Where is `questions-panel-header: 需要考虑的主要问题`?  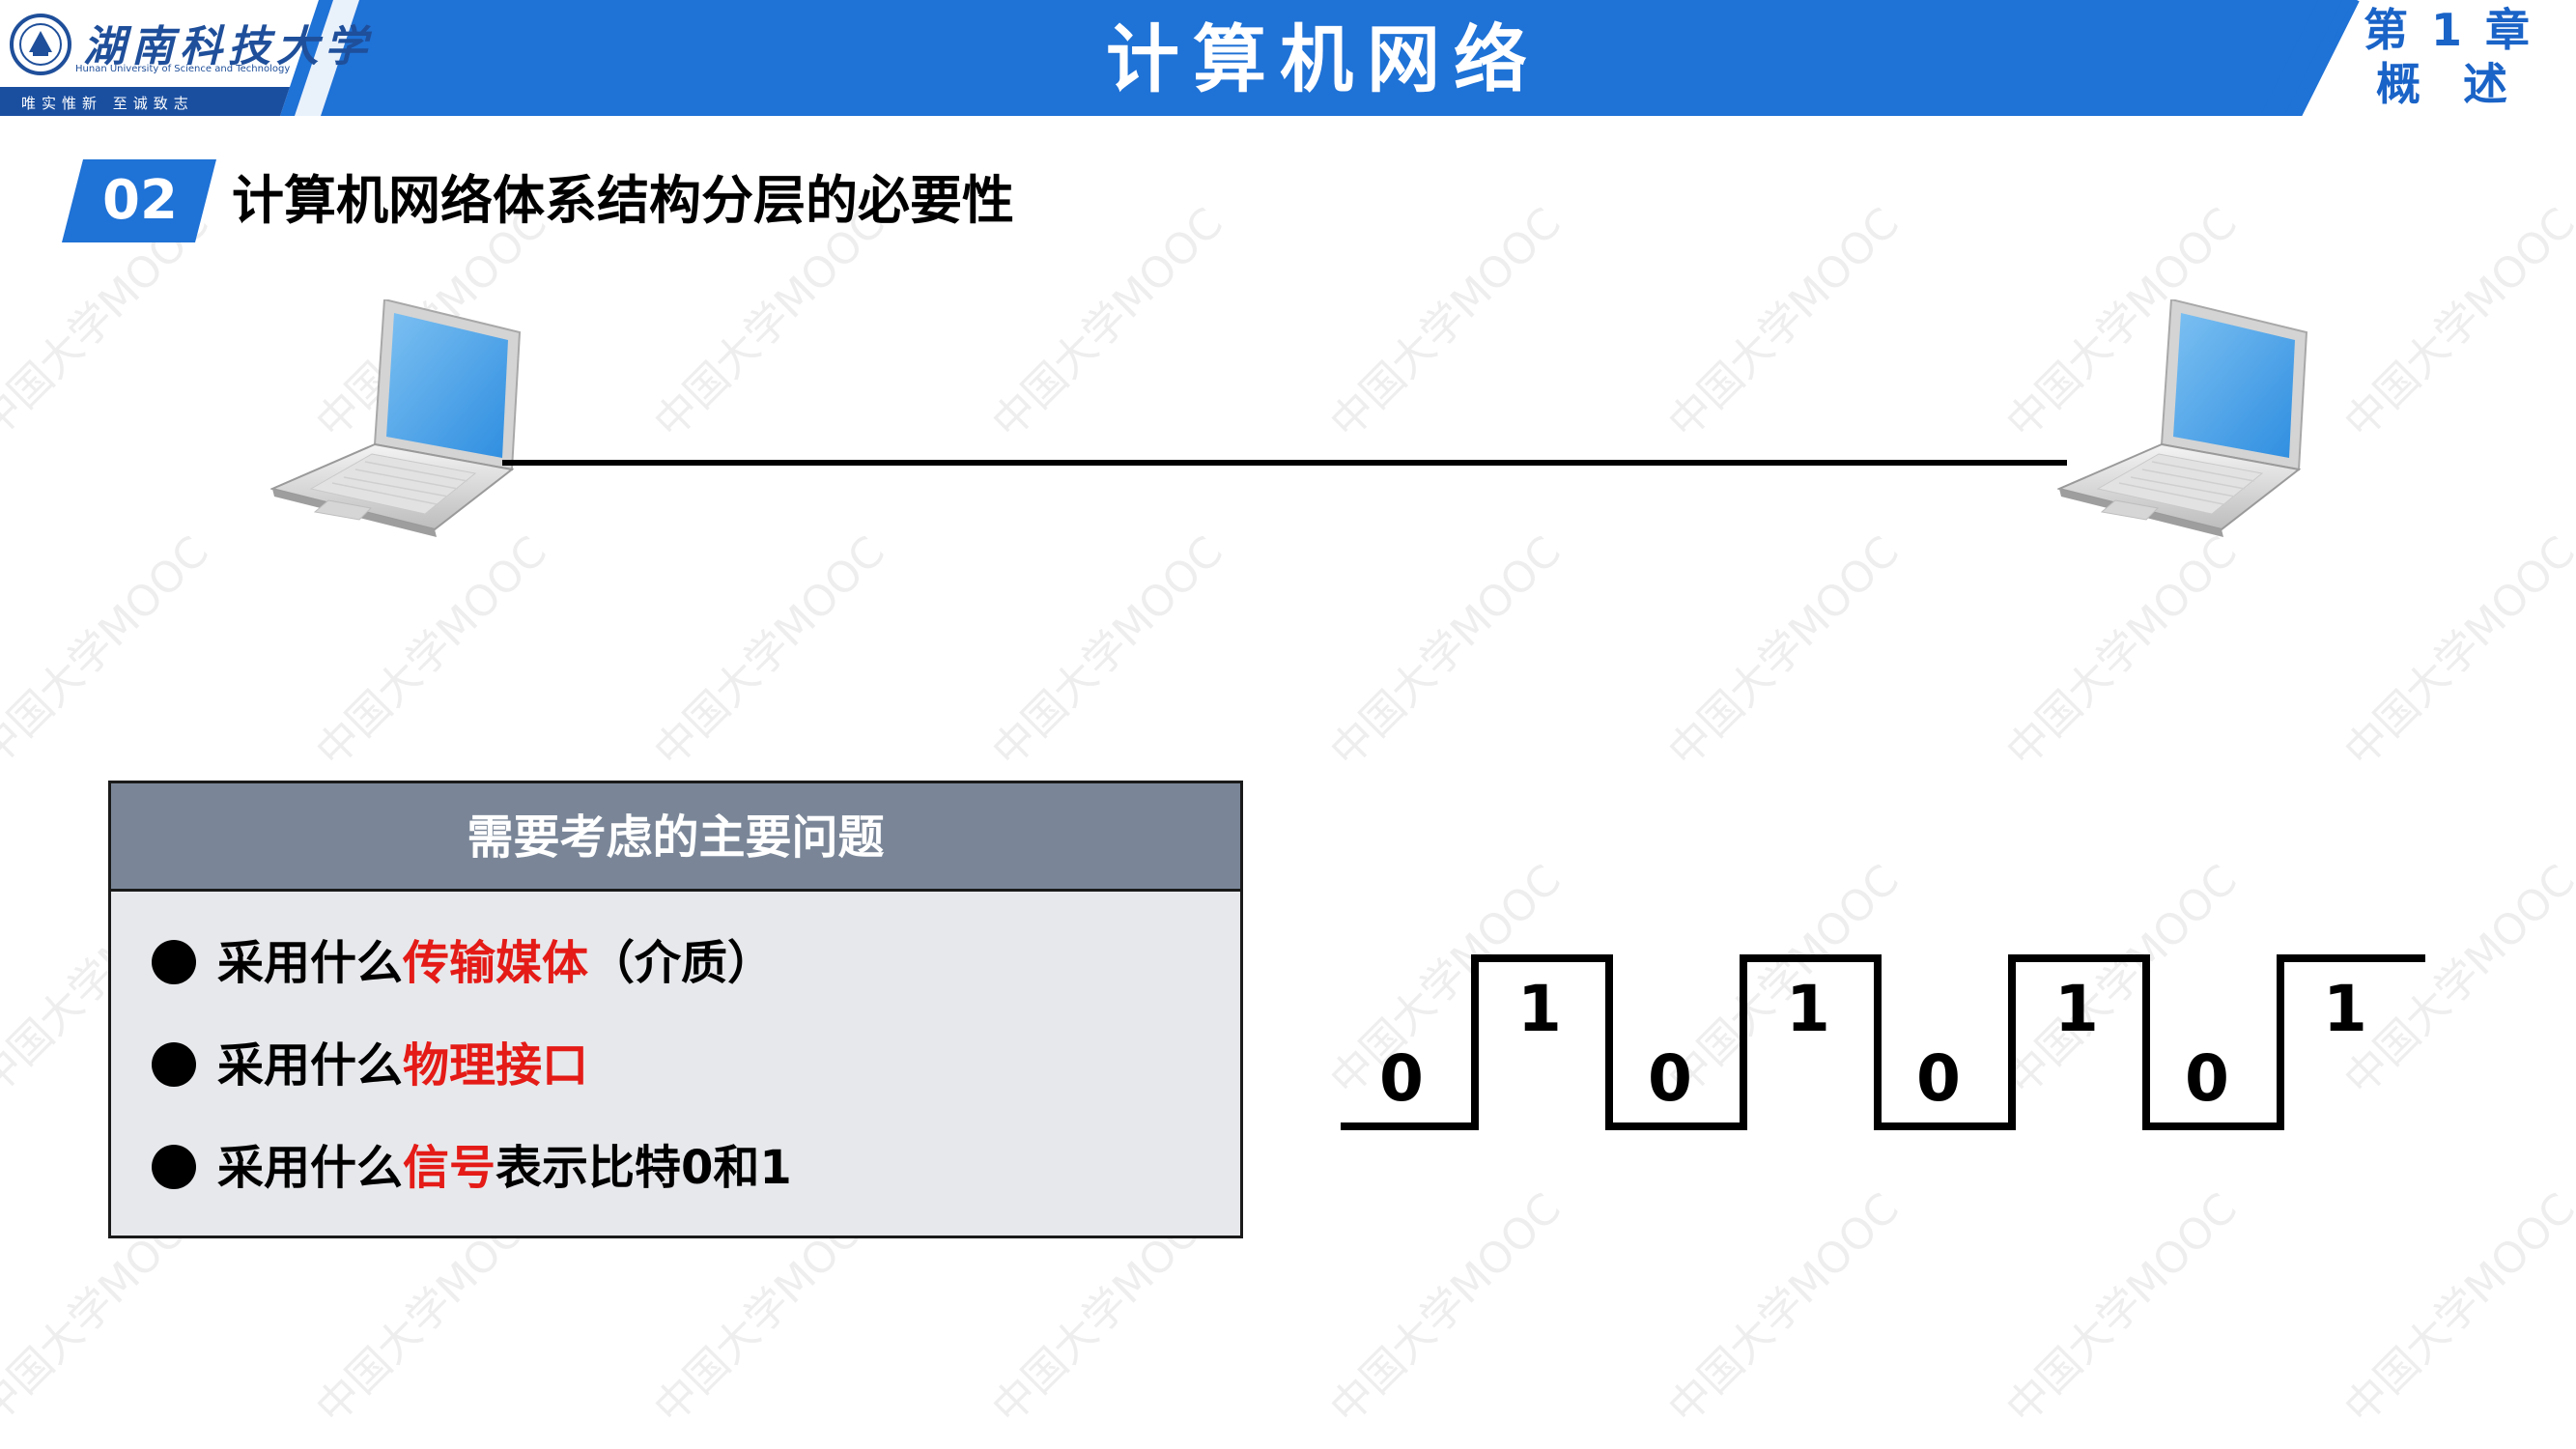 questions-panel-header: 需要考虑的主要问题 is located at coordinates (675, 837).